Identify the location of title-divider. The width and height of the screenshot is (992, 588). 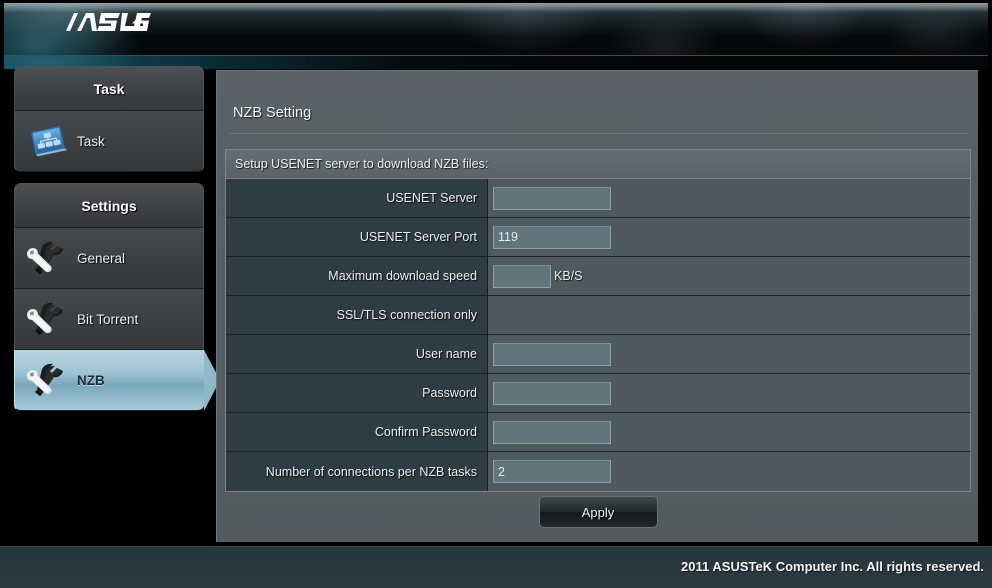
(598, 133).